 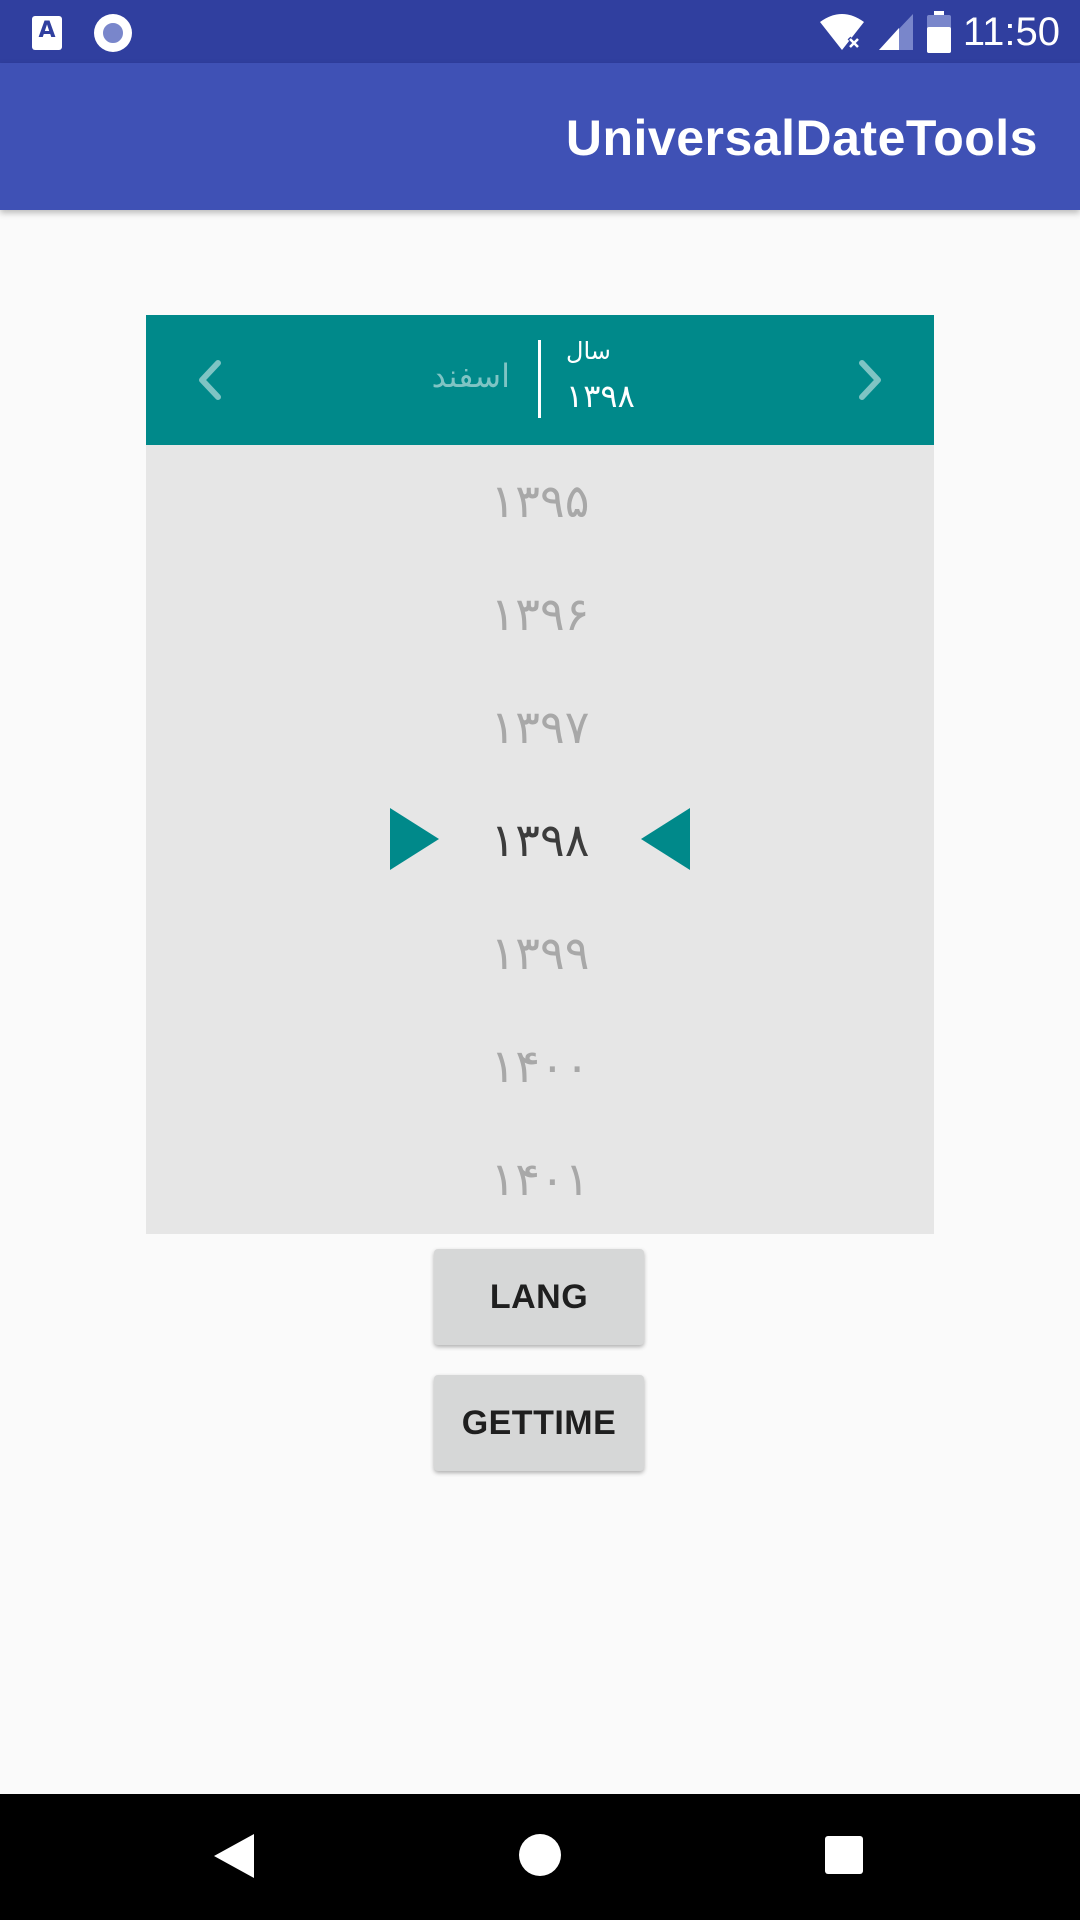 I want to click on header-divider, so click(x=539, y=379).